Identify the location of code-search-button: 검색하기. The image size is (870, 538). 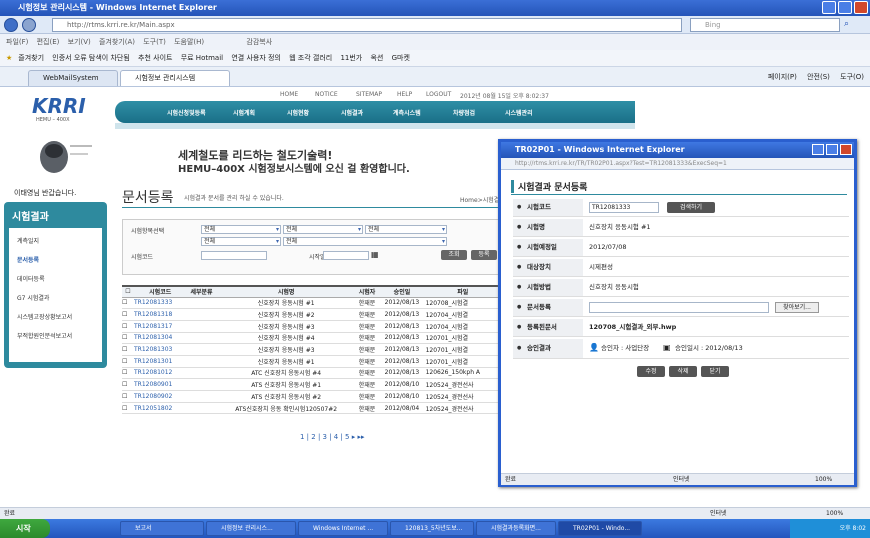
(691, 207).